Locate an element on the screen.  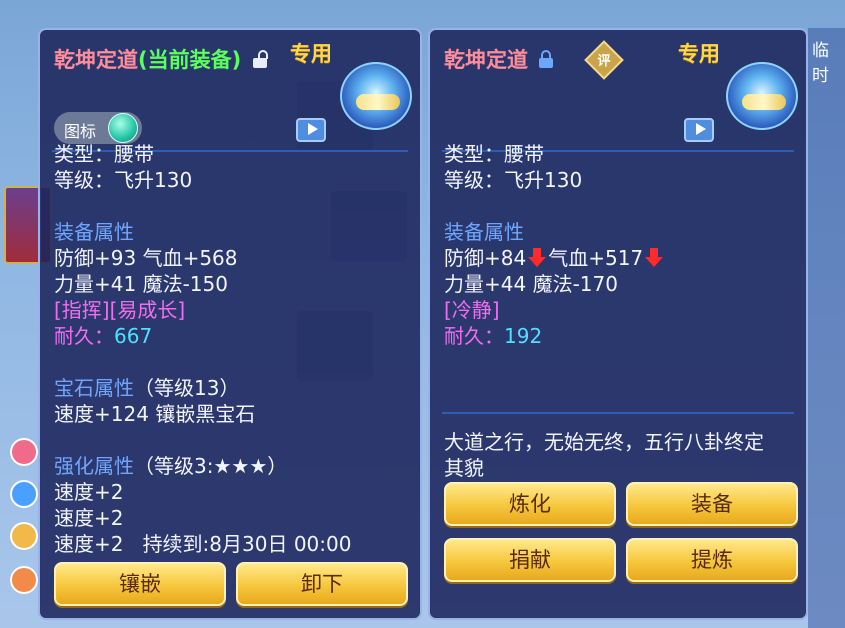
enh-level: （等级3:★★★） is located at coordinates (211, 466).